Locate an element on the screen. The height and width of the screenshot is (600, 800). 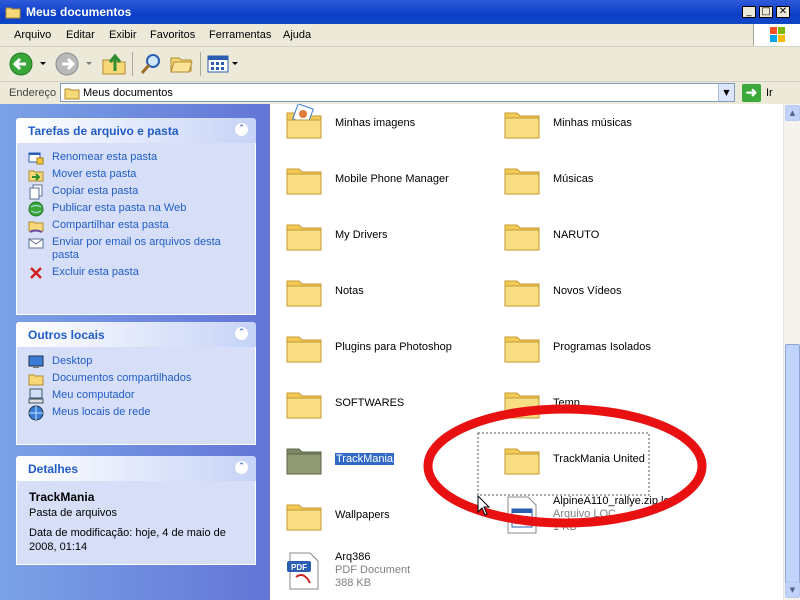
publish-icon is located at coordinates (36, 209).